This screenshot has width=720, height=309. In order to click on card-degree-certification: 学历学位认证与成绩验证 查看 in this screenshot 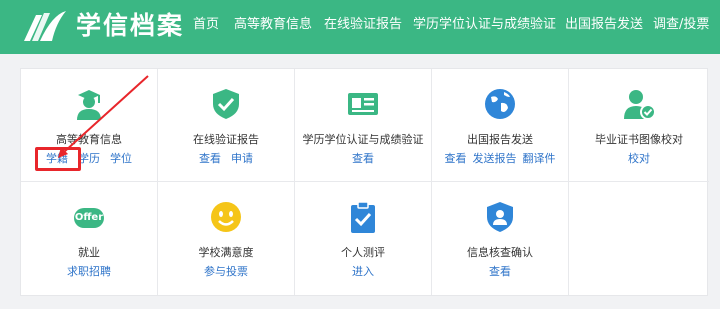, I will do `click(363, 125)`.